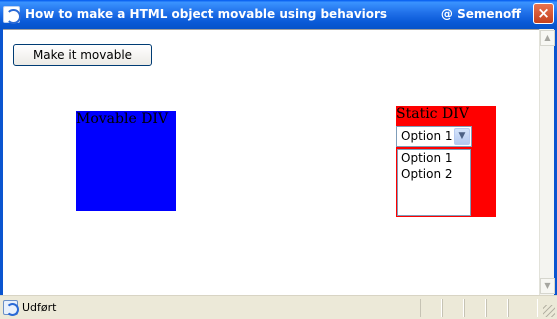 The width and height of the screenshot is (557, 319). I want to click on listbox-option: Option 2, so click(434, 174).